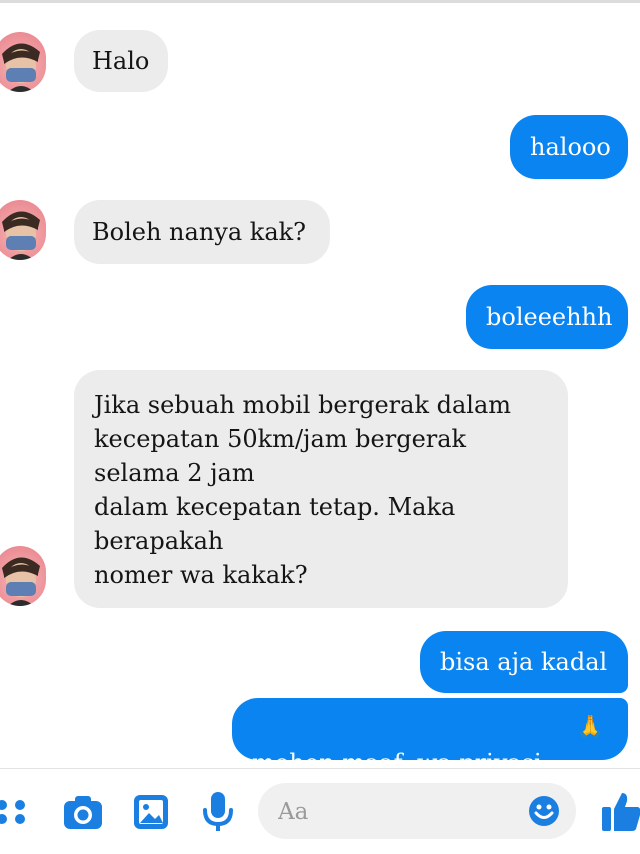 This screenshot has width=640, height=854. Describe the element at coordinates (83, 812) in the screenshot. I see `camera-icon` at that location.